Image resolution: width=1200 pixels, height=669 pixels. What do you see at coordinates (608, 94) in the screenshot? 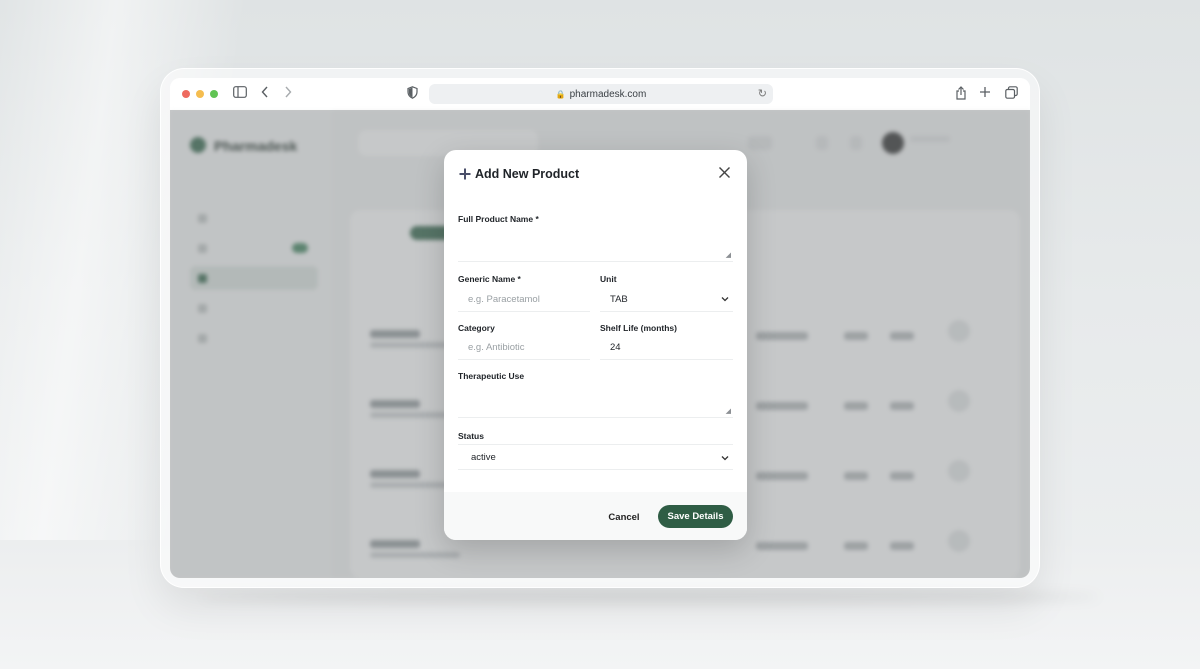
I see `url-text: pharmadesk.com` at bounding box center [608, 94].